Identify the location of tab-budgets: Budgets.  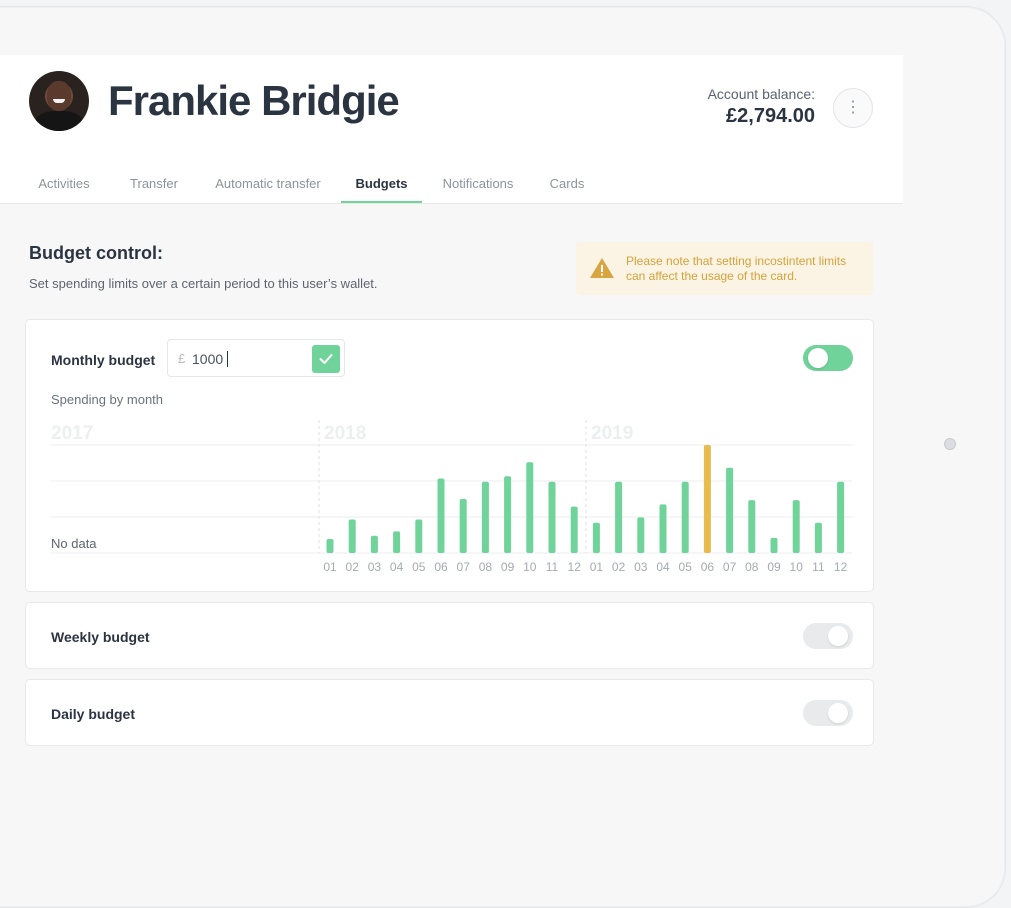
(381, 184).